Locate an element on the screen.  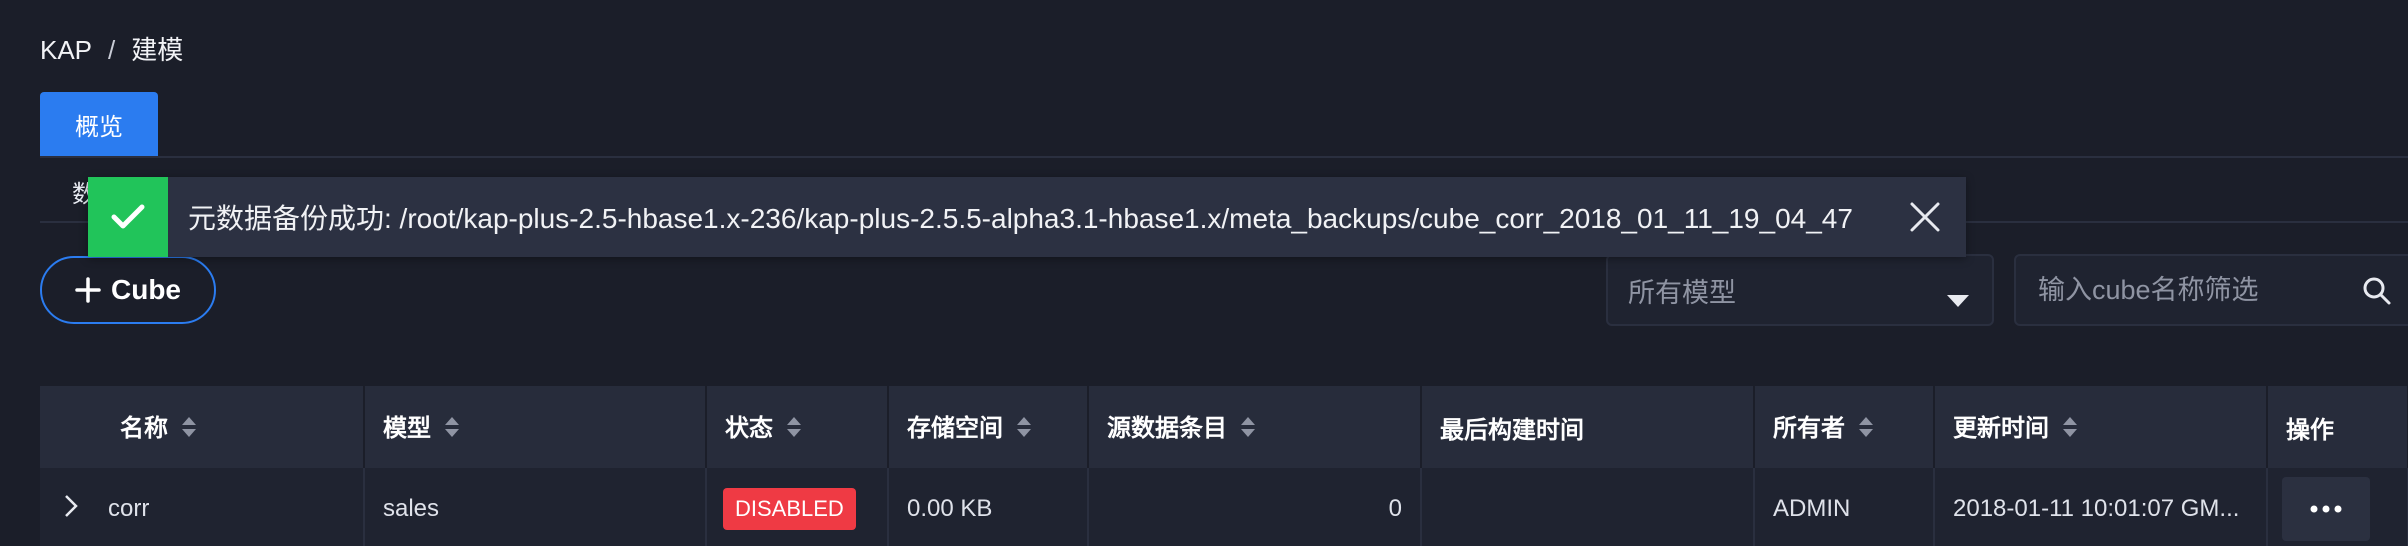
column-header-model: 模型 is located at coordinates (535, 427).